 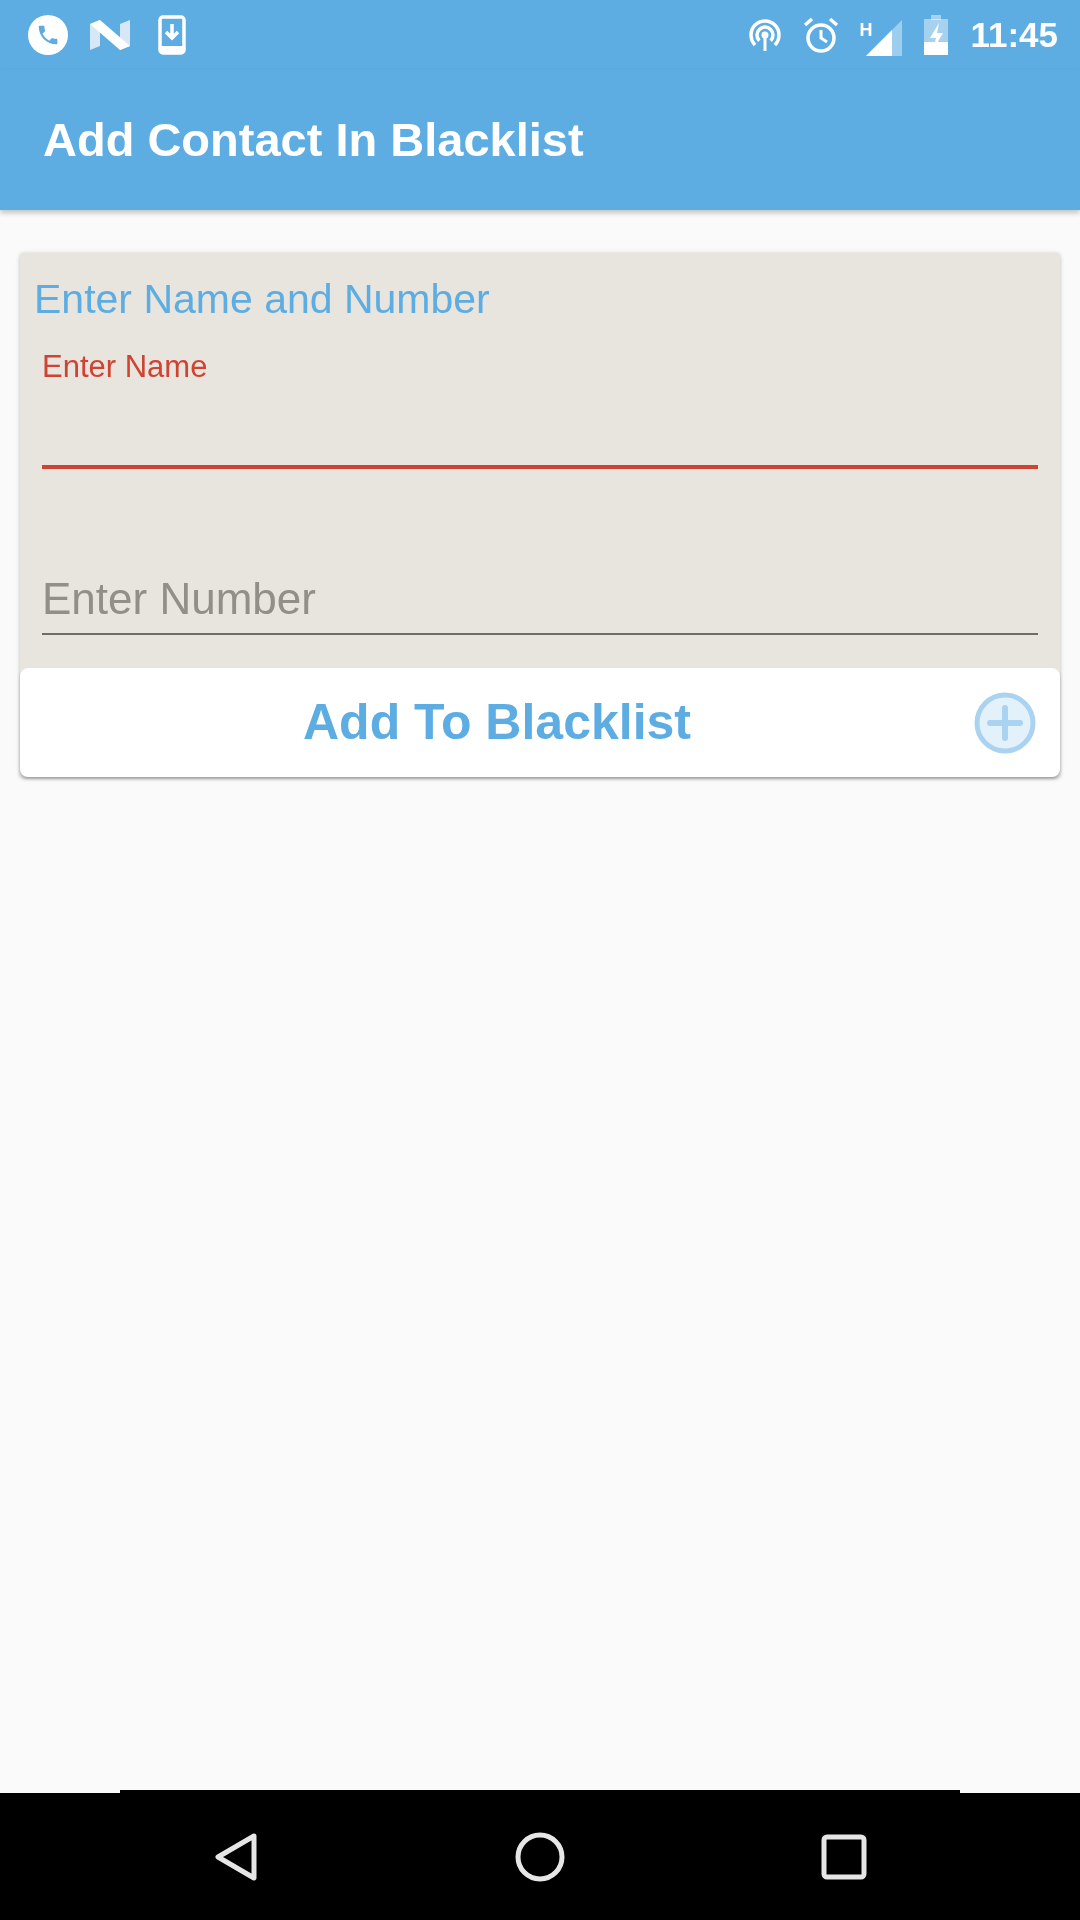 What do you see at coordinates (48, 35) in the screenshot?
I see `phone-icon` at bounding box center [48, 35].